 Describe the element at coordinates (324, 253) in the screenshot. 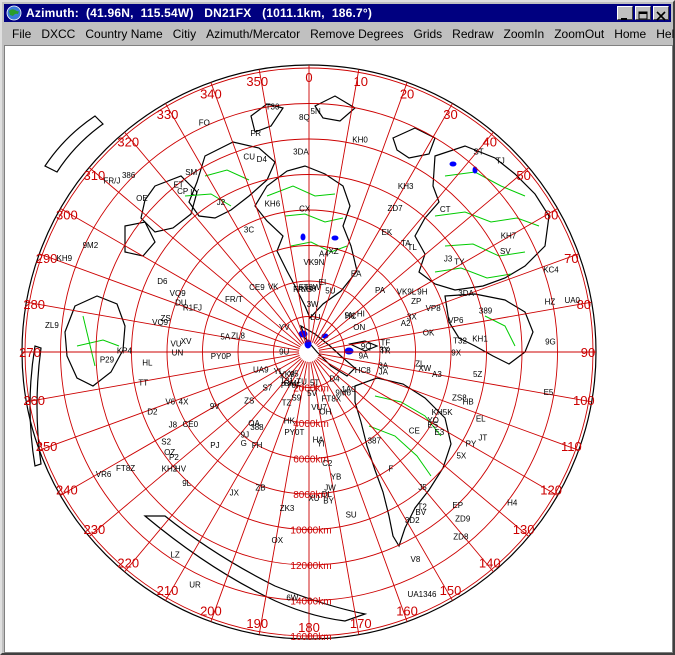

I see `prefix-label: A4` at that location.